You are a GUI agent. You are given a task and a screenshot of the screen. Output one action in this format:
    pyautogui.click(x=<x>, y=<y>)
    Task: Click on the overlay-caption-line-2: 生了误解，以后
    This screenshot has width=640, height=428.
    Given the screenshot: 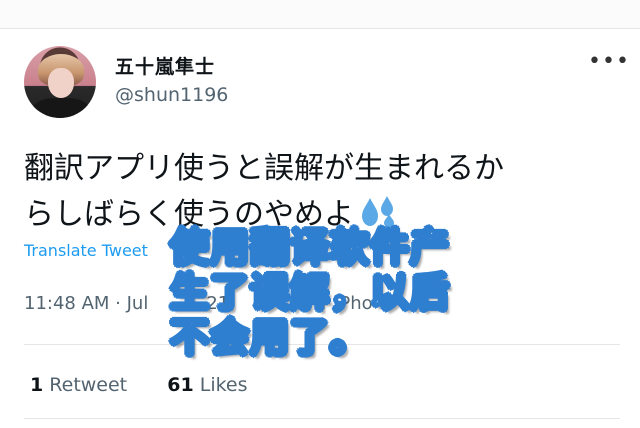 What is the action you would take?
    pyautogui.click(x=310, y=293)
    